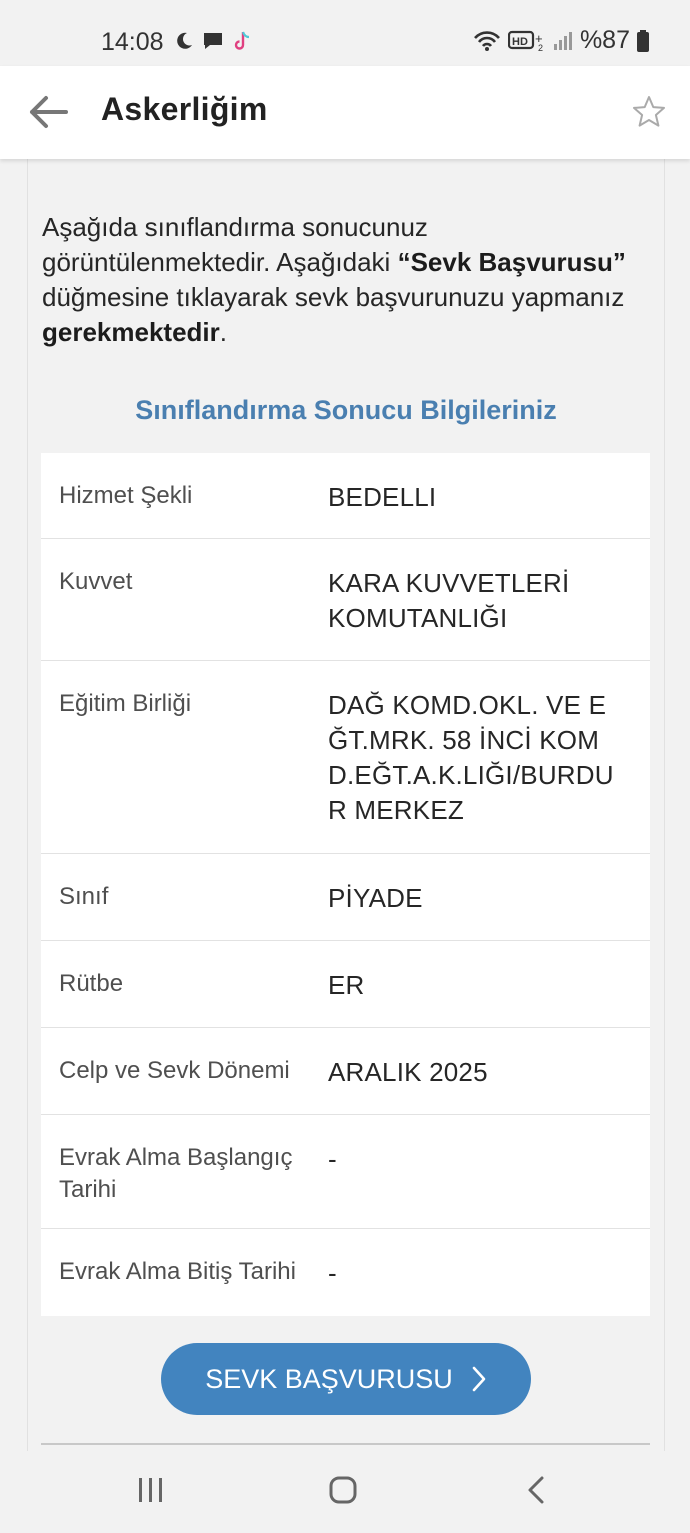  I want to click on message-icon, so click(213, 41).